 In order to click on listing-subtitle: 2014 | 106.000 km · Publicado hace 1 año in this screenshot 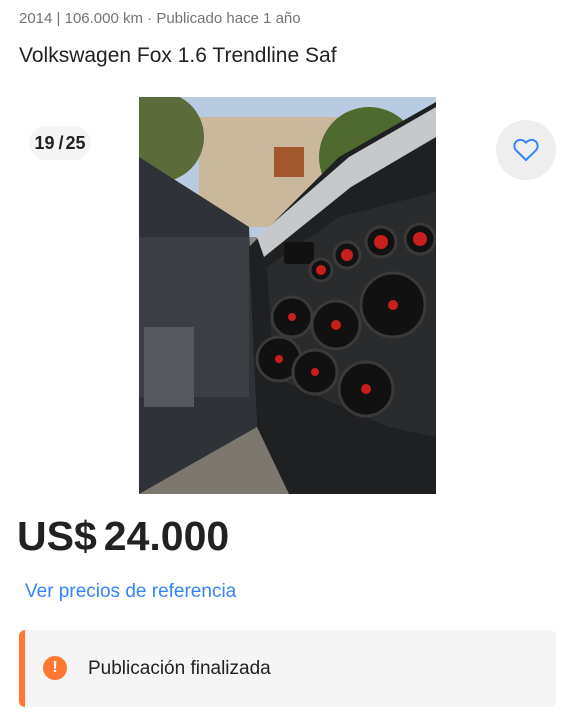, I will do `click(160, 18)`.